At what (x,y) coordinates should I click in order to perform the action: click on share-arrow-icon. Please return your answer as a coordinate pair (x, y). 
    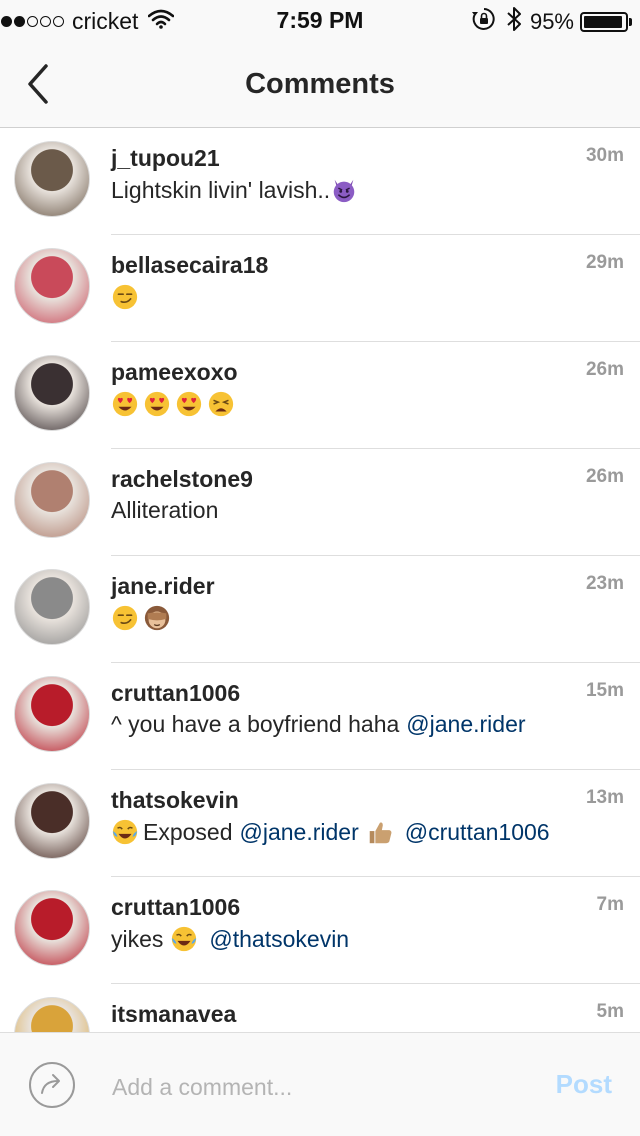
    Looking at the image, I should click on (52, 1085).